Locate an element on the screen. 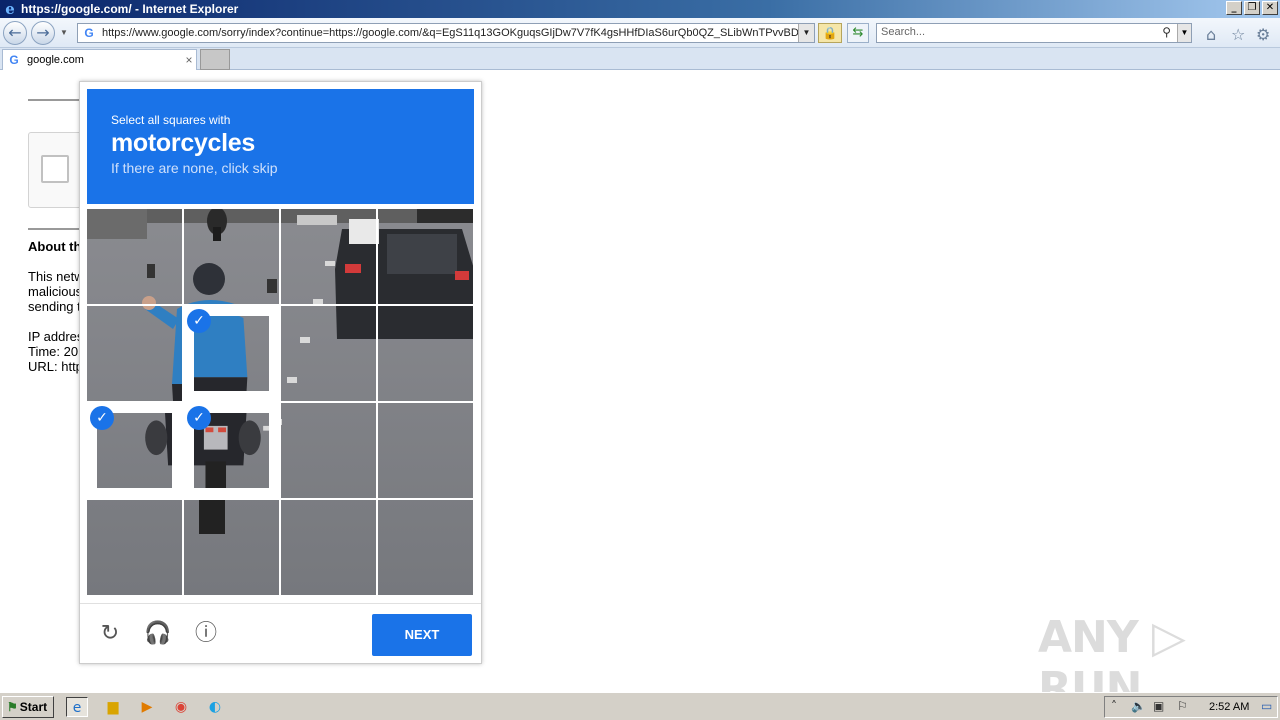  restore-button: ❐ is located at coordinates (1252, 8).